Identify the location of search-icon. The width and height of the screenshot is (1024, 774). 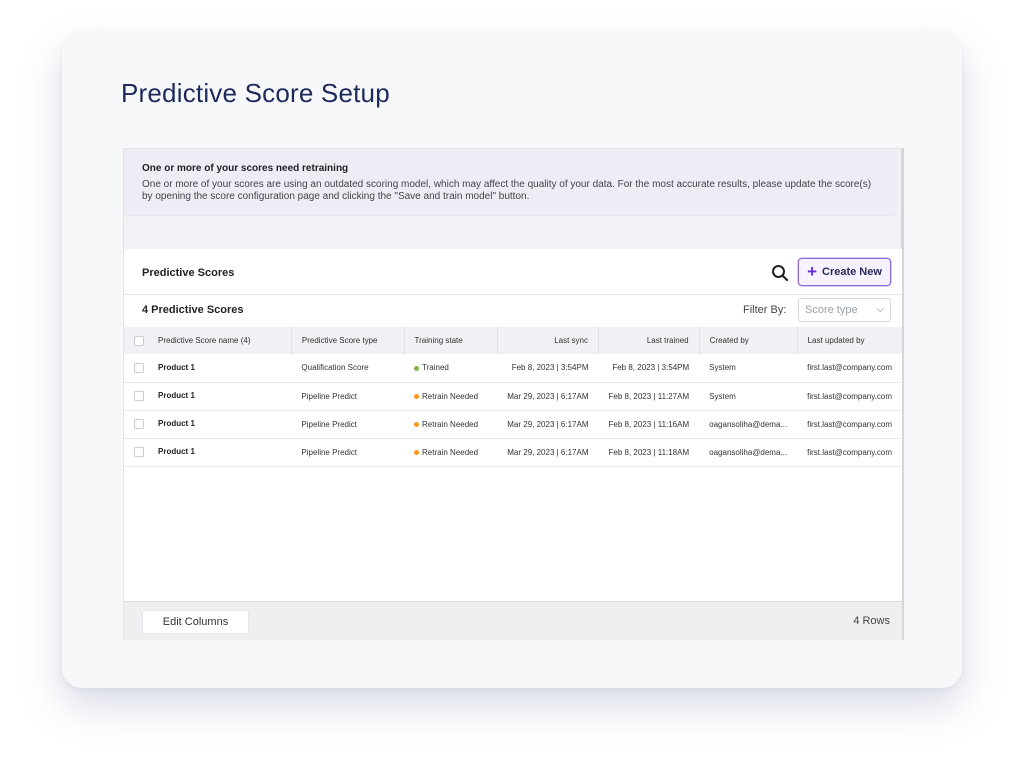
(780, 273).